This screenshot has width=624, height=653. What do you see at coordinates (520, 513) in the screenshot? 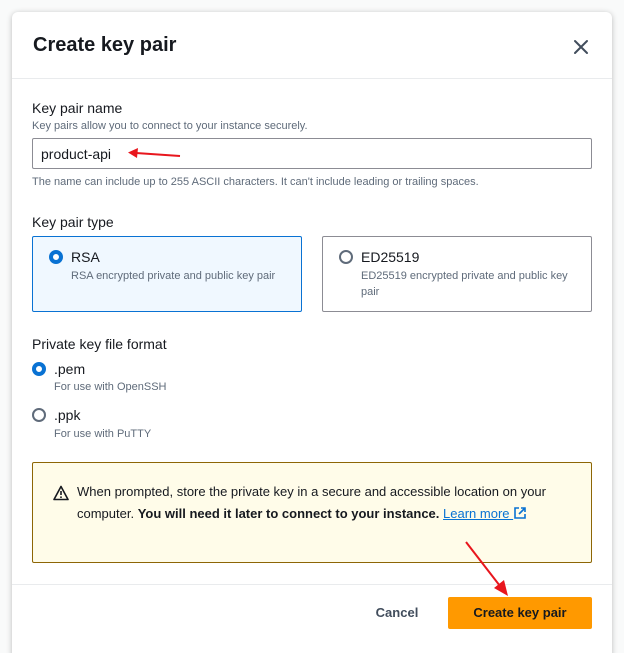
I see `external-link-icon` at bounding box center [520, 513].